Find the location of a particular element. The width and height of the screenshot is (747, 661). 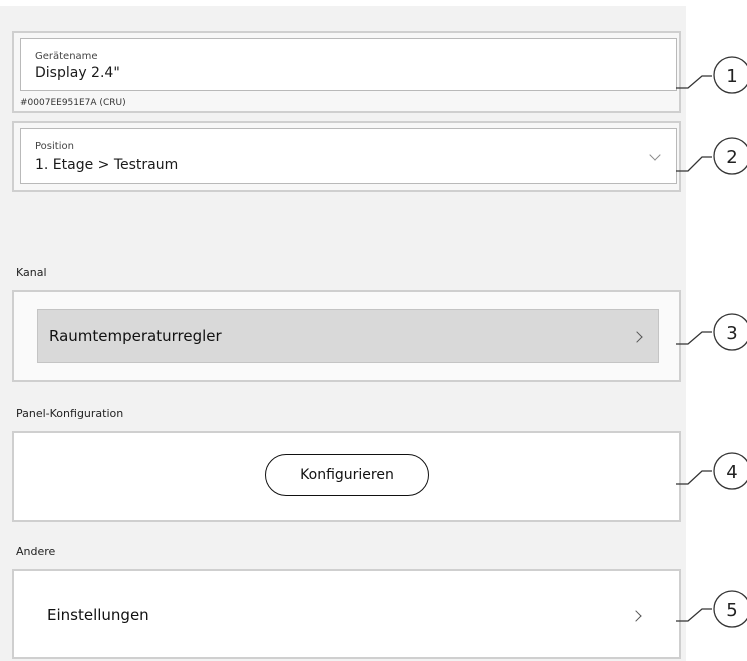

callout-4: 4 is located at coordinates (731, 472).